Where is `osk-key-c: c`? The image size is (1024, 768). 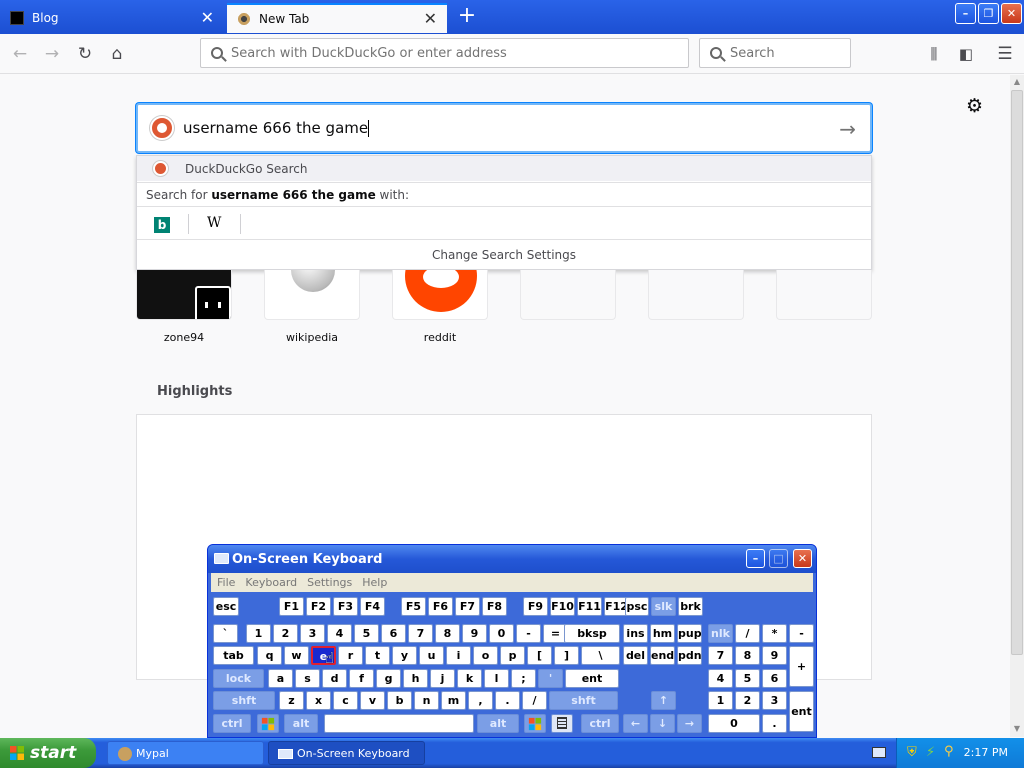
osk-key-c: c is located at coordinates (345, 700).